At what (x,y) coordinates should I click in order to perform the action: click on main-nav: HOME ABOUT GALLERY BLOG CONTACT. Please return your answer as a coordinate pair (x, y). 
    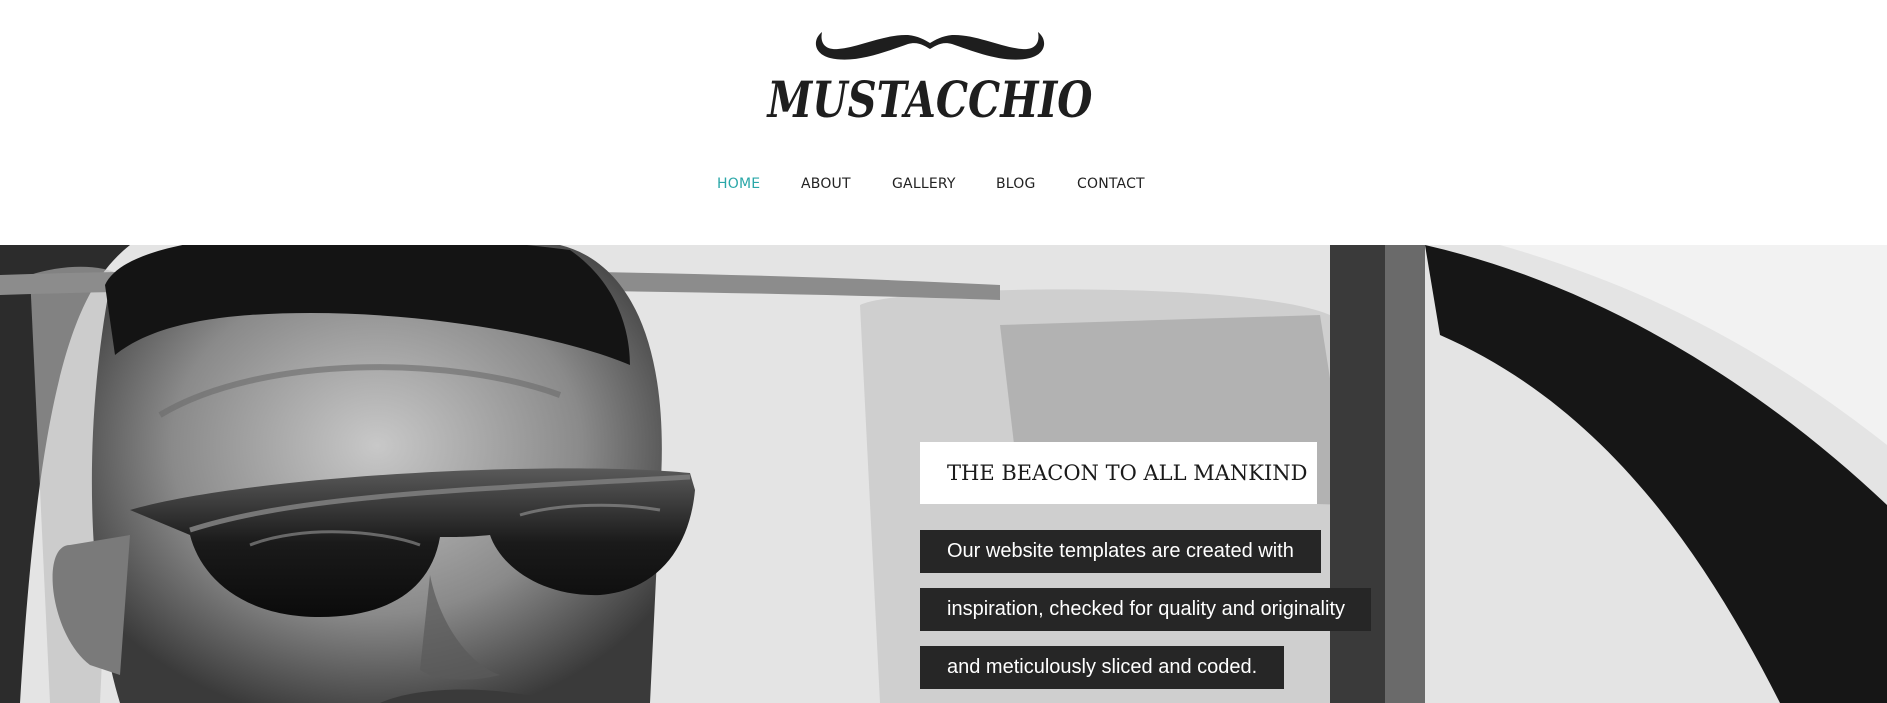
    Looking at the image, I should click on (943, 184).